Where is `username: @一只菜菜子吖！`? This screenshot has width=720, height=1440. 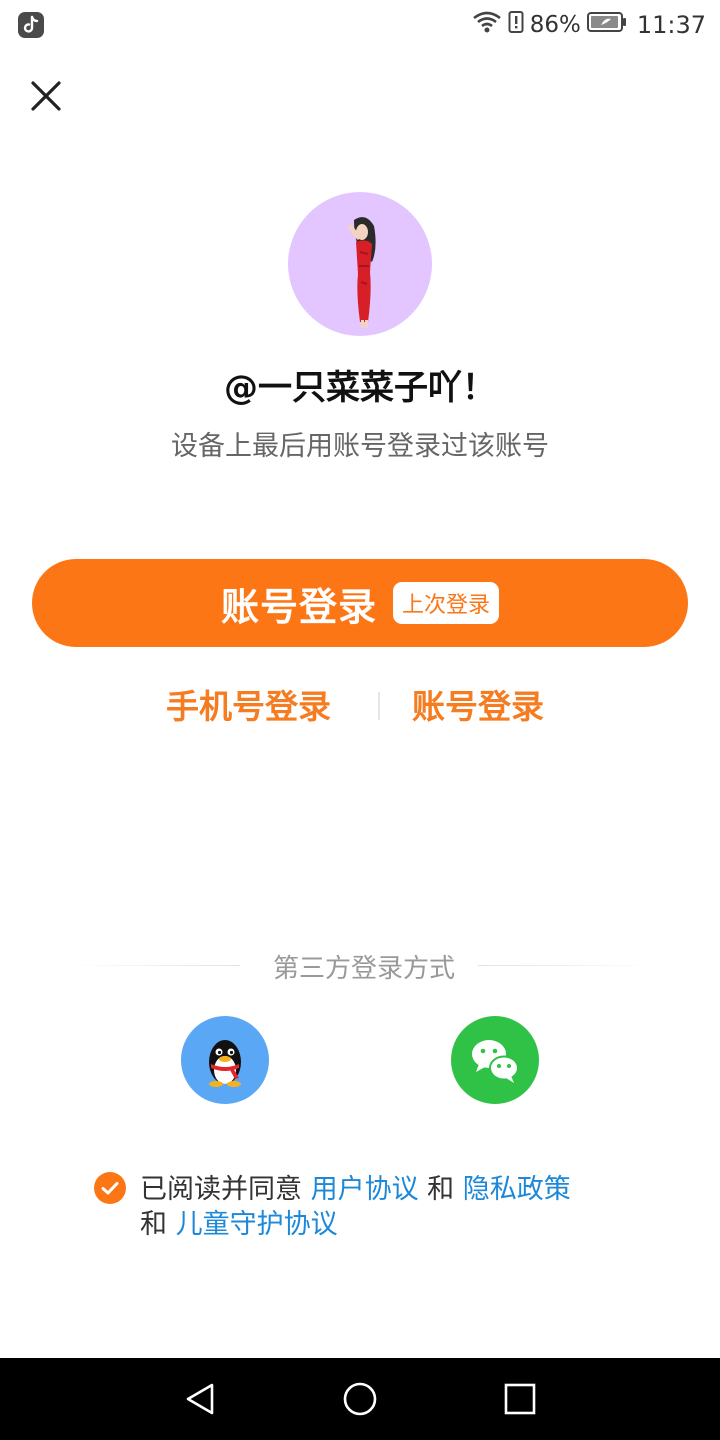 username: @一只菜菜子吖！ is located at coordinates (360, 388).